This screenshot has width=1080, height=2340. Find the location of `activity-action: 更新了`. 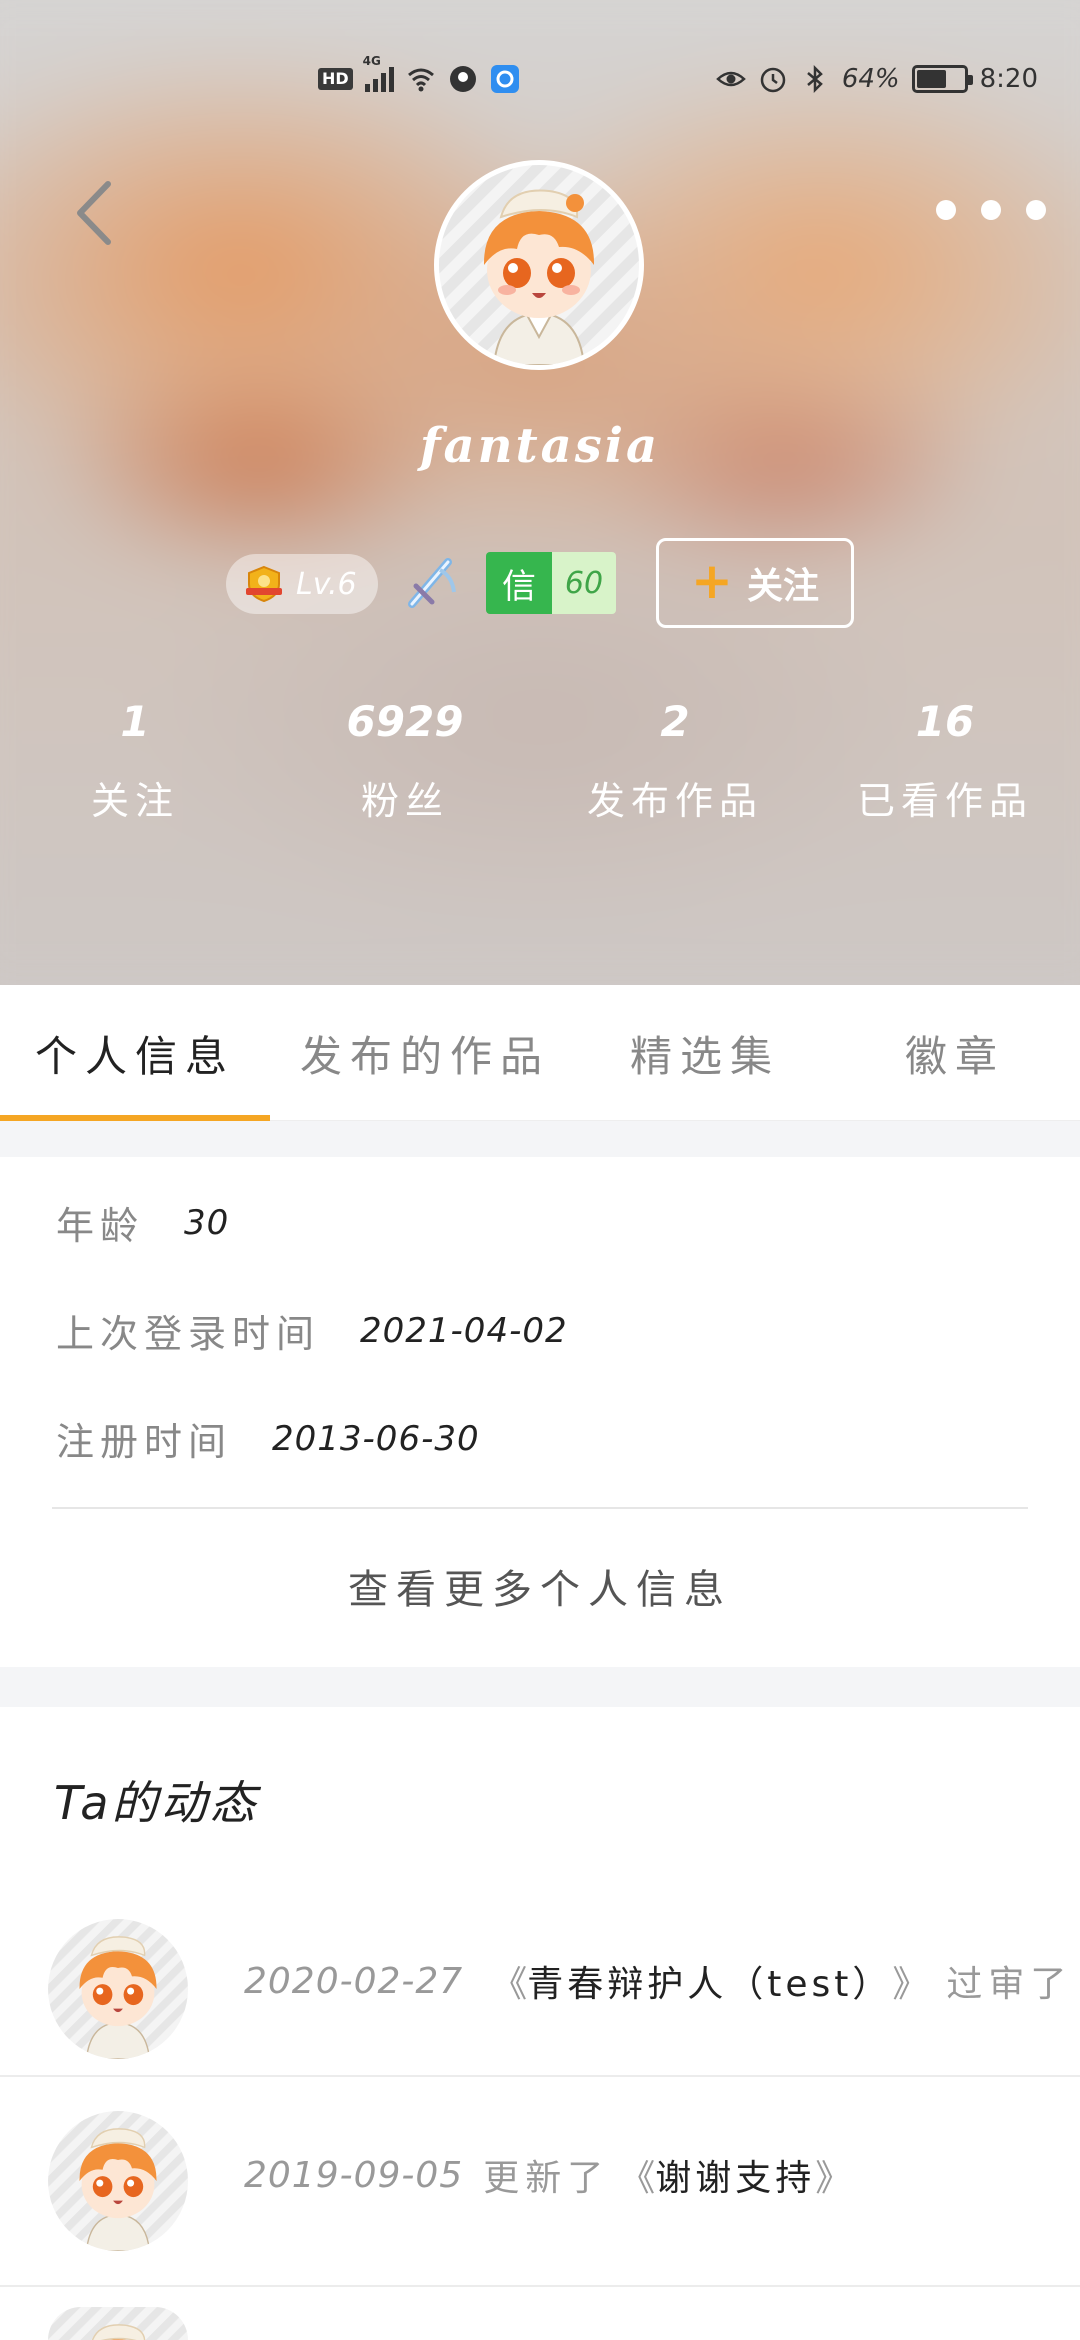

activity-action: 更新了 is located at coordinates (546, 2178).